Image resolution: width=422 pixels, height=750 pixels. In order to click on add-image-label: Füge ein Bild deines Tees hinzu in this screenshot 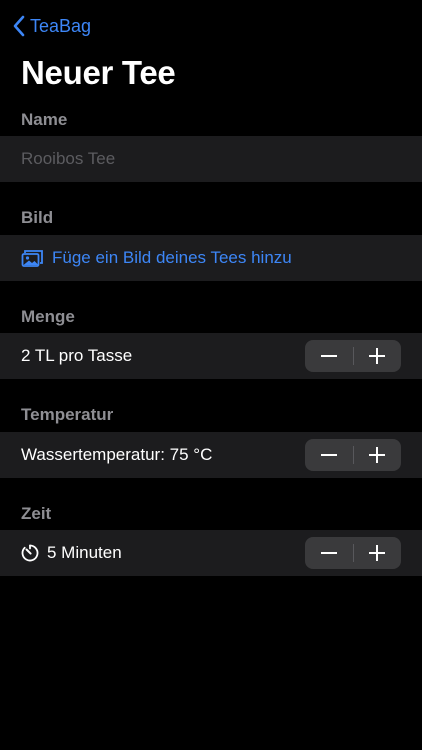, I will do `click(172, 257)`.